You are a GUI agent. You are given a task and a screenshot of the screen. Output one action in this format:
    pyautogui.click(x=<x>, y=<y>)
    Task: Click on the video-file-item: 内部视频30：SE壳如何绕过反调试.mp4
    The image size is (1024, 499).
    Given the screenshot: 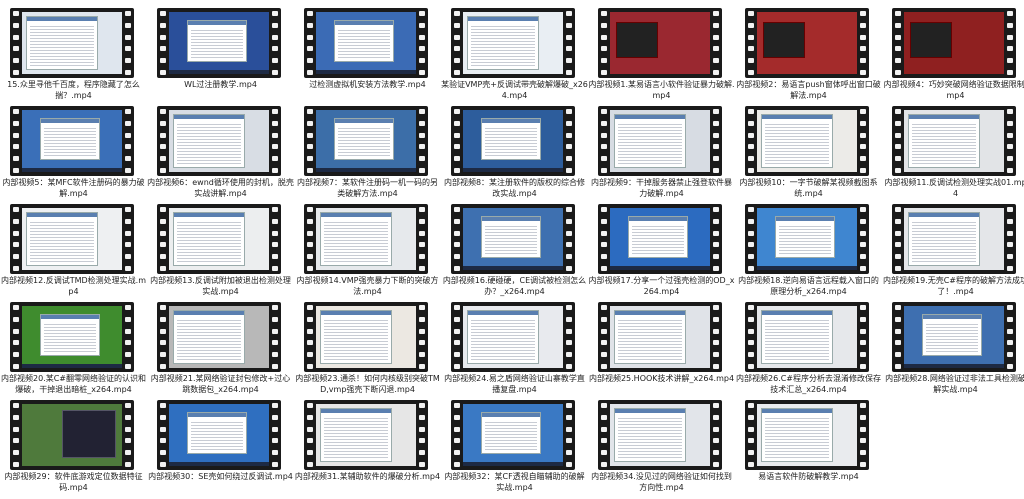 What is the action you would take?
    pyautogui.click(x=220, y=442)
    